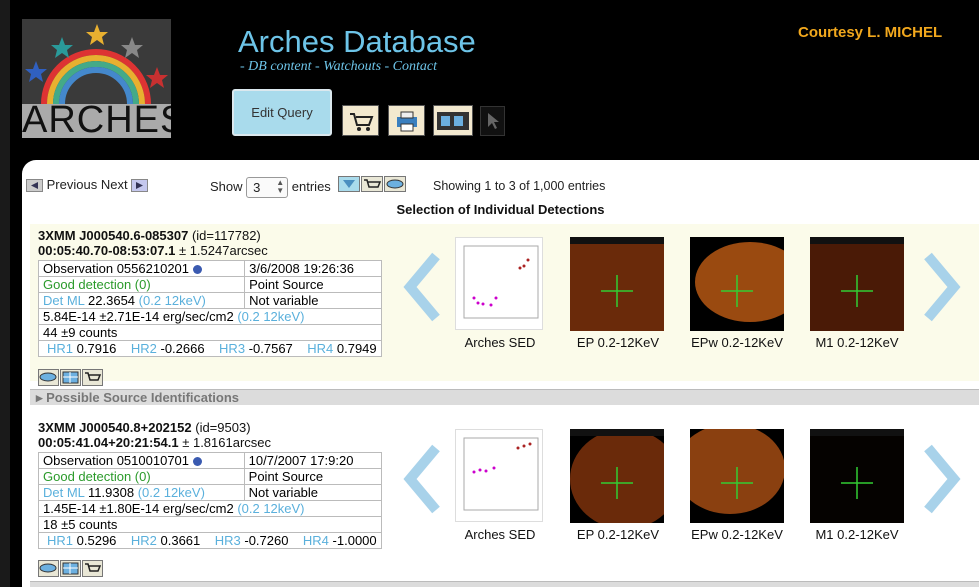  What do you see at coordinates (266, 540) in the screenshot?
I see `hr3-value: -0.7260` at bounding box center [266, 540].